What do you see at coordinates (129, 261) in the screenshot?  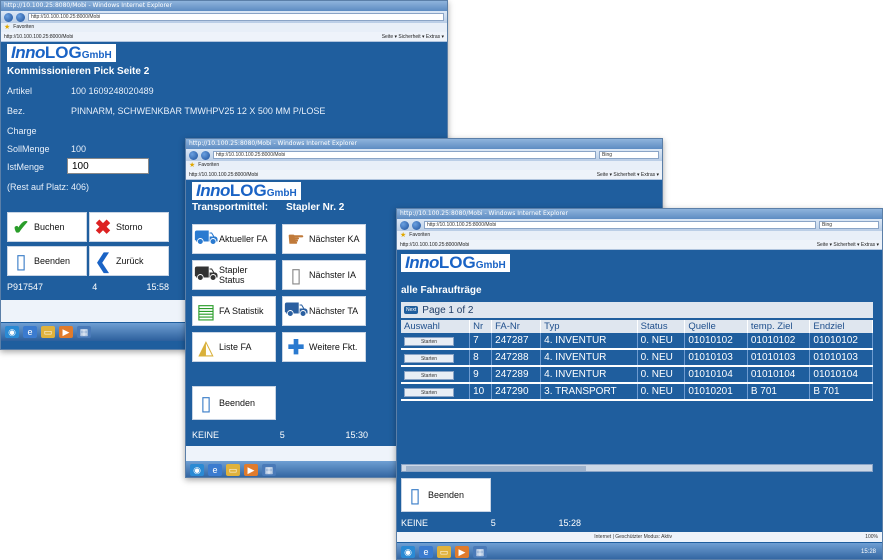 I see `zurueck-button: ❮ Zurück` at bounding box center [129, 261].